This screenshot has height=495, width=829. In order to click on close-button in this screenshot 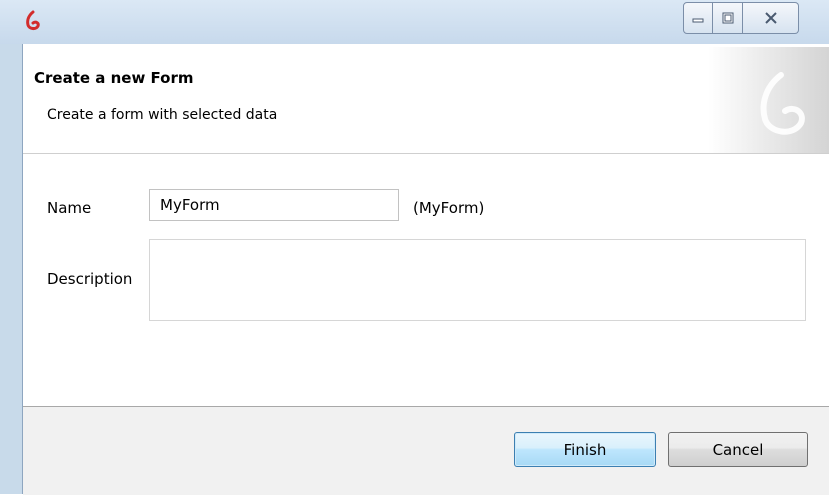, I will do `click(771, 18)`.